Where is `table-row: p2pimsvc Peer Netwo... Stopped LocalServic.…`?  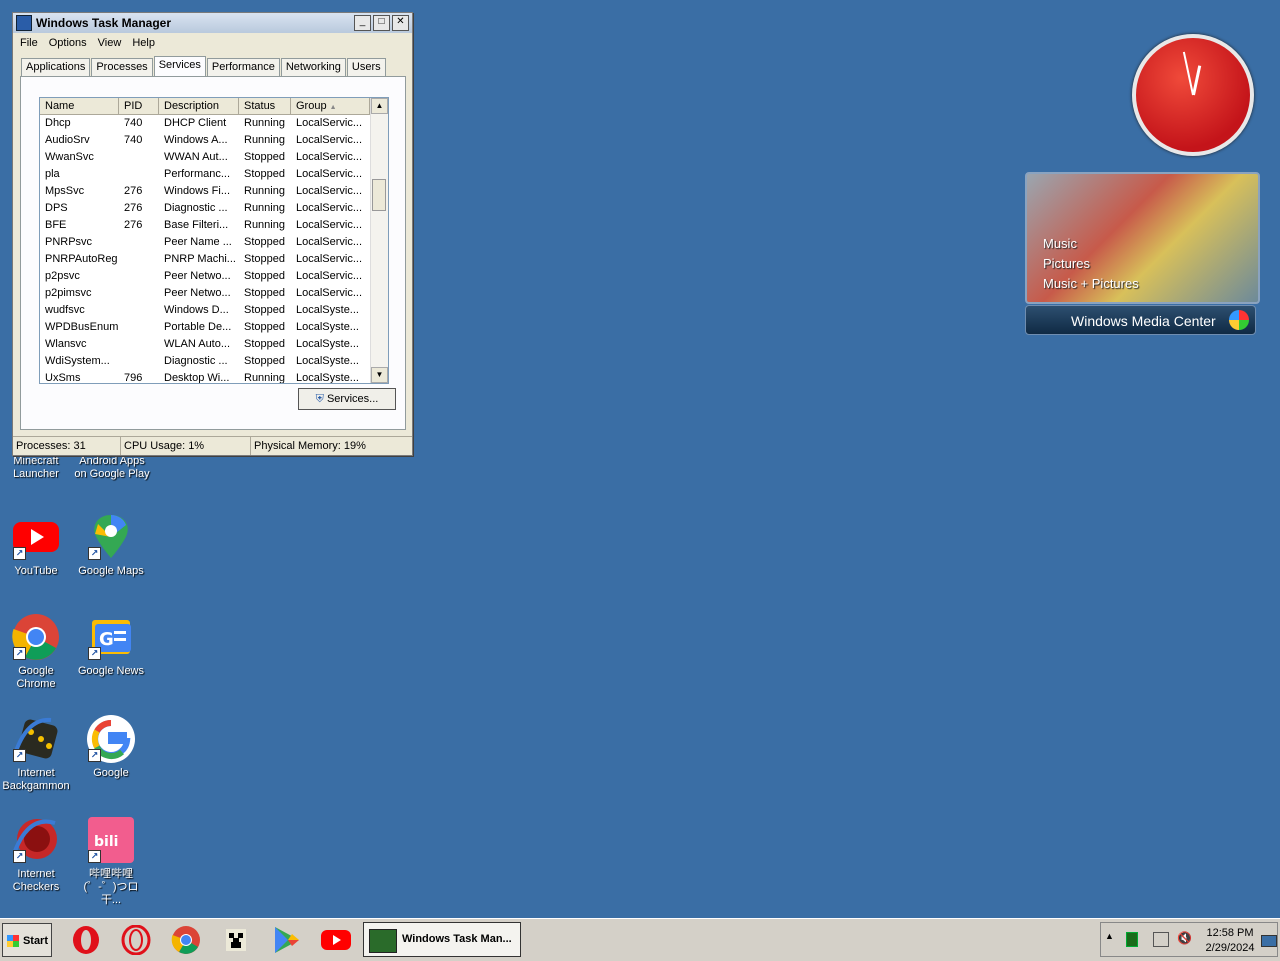
table-row: p2pimsvc Peer Netwo... Stopped LocalServic.… is located at coordinates (214, 293).